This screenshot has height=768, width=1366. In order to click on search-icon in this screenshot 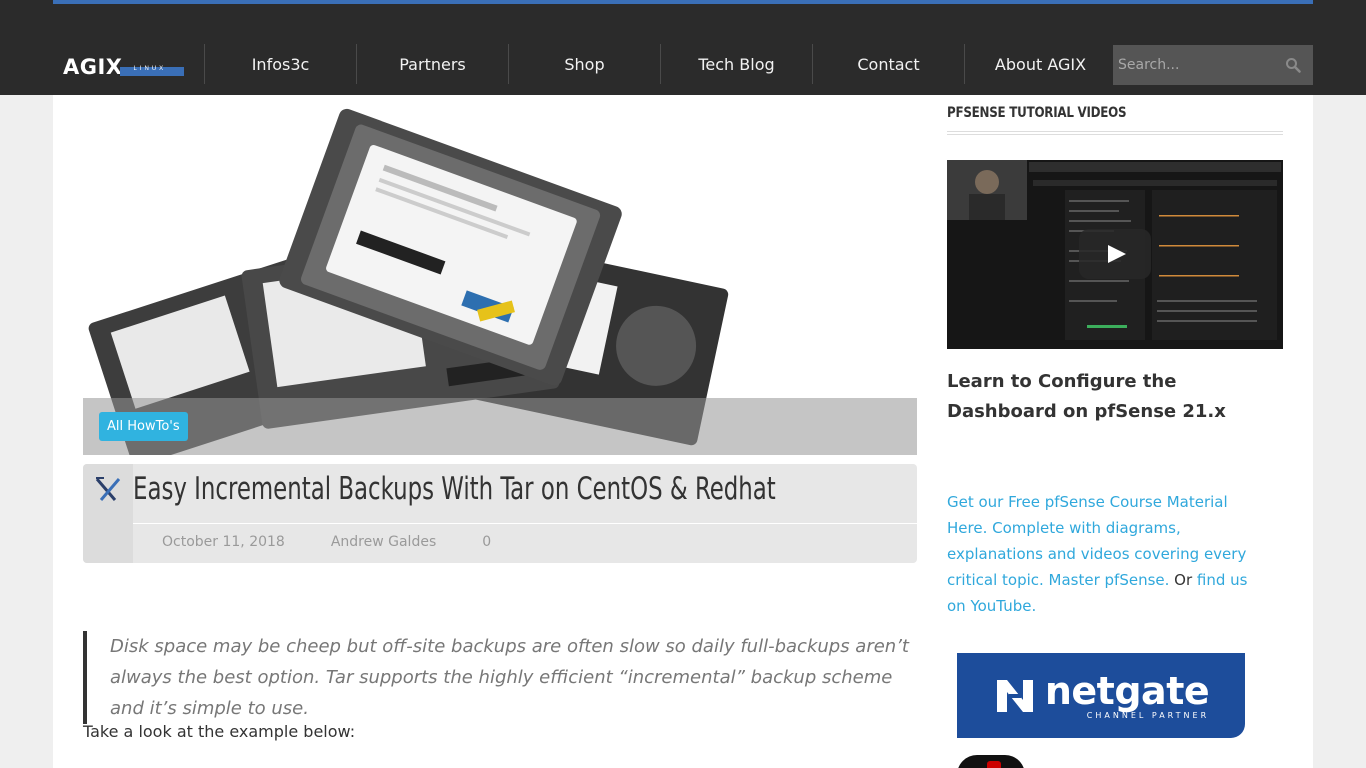, I will do `click(1293, 65)`.